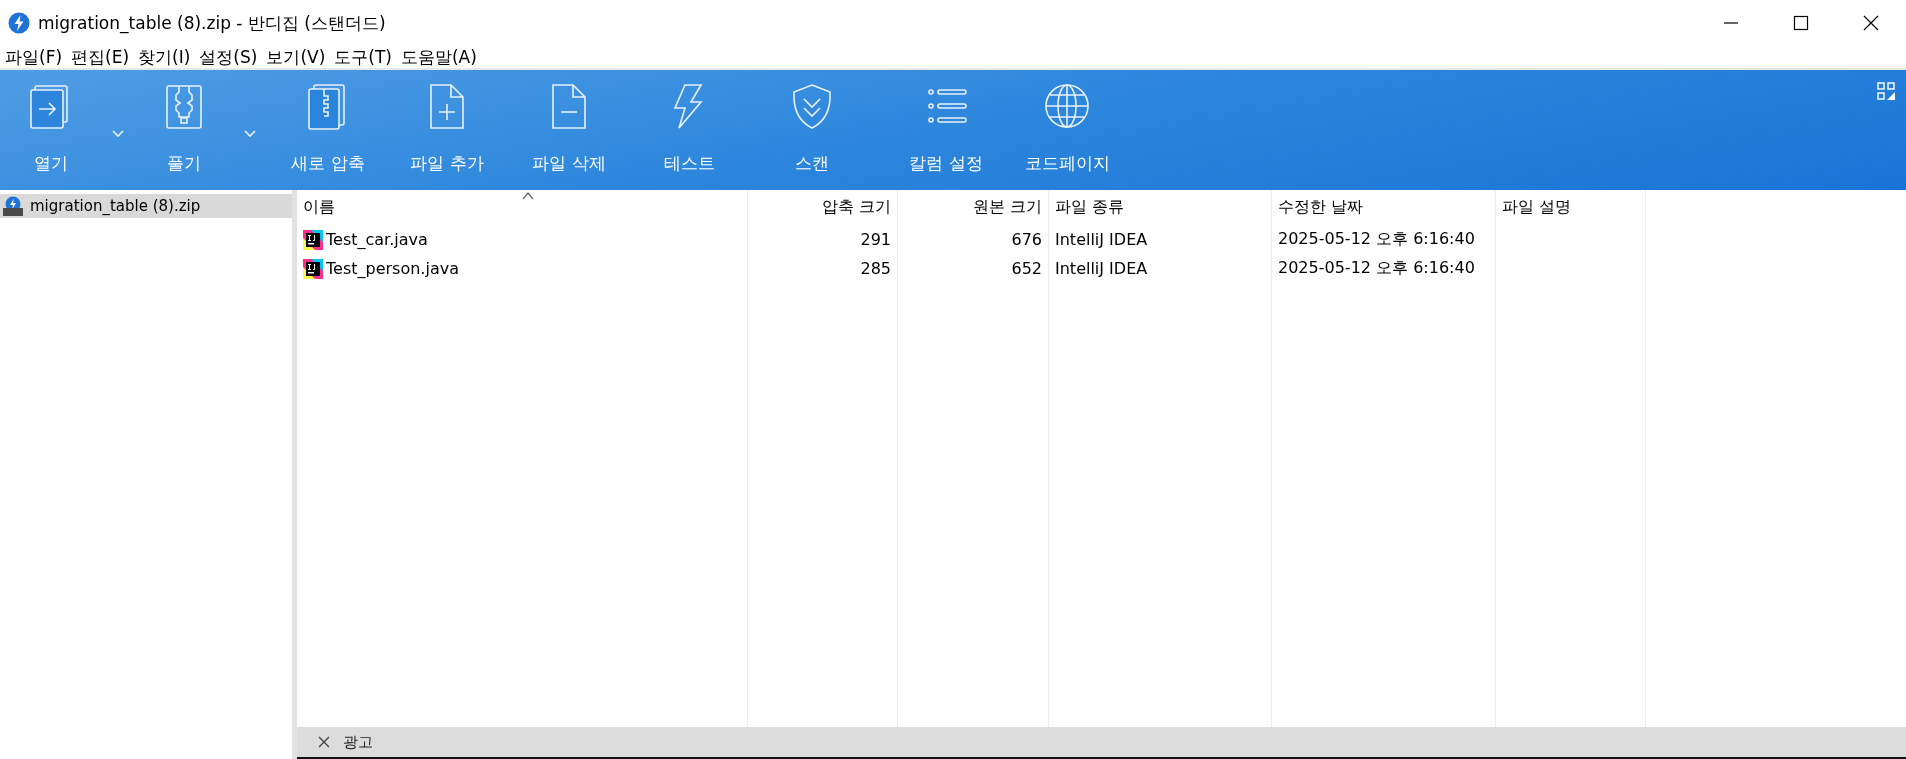  What do you see at coordinates (230, 57) in the screenshot?
I see `menu-item: 설정(S)` at bounding box center [230, 57].